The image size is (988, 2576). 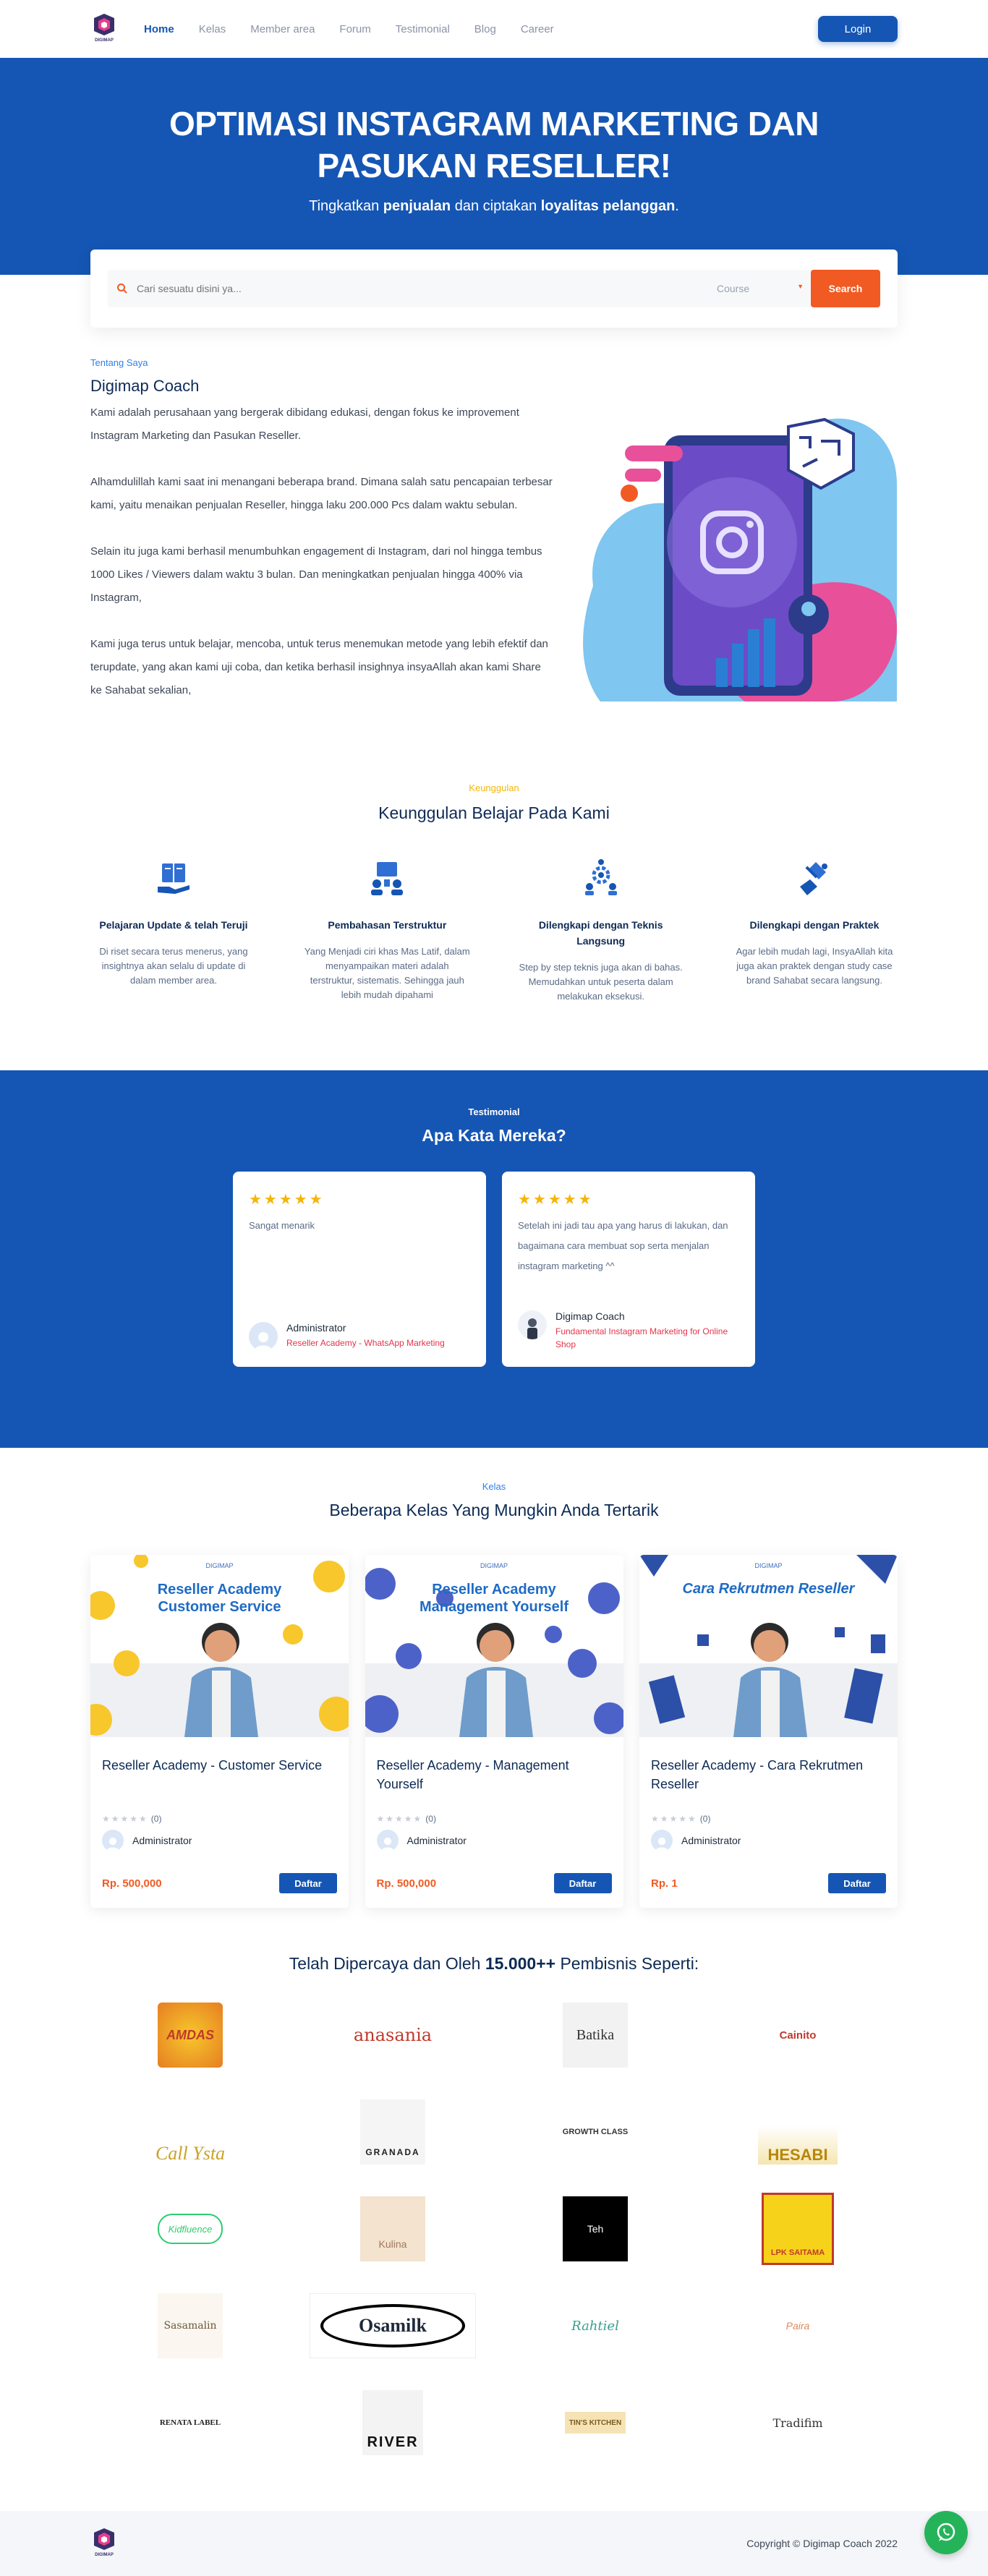 What do you see at coordinates (494, 1486) in the screenshot?
I see `courses-eyebrow: Kelas` at bounding box center [494, 1486].